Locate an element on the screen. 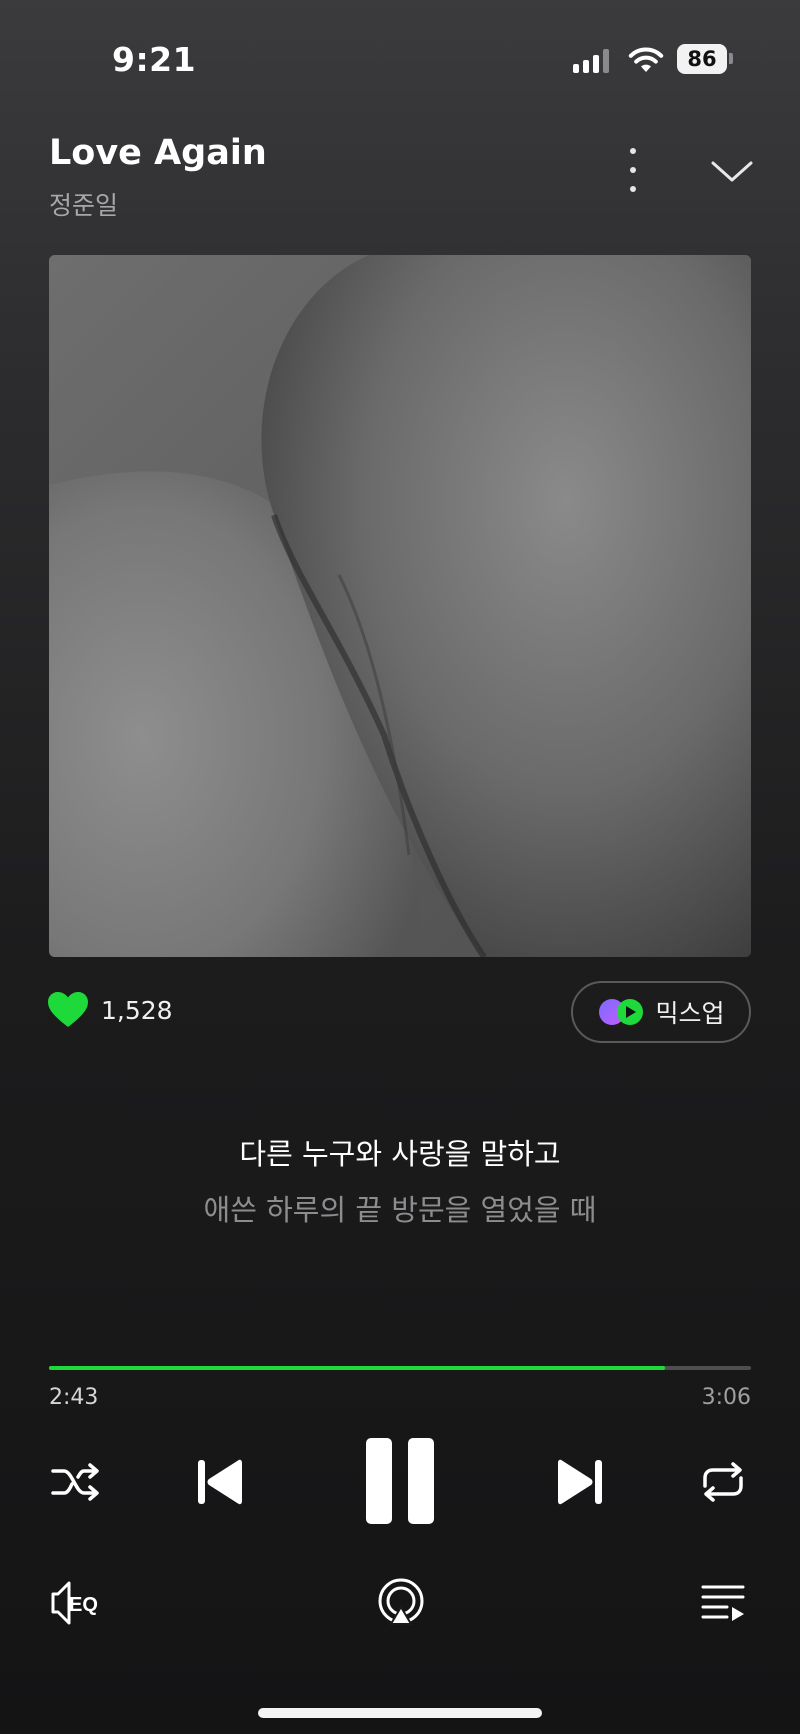 Image resolution: width=800 pixels, height=1734 pixels. progress-bar is located at coordinates (400, 1368).